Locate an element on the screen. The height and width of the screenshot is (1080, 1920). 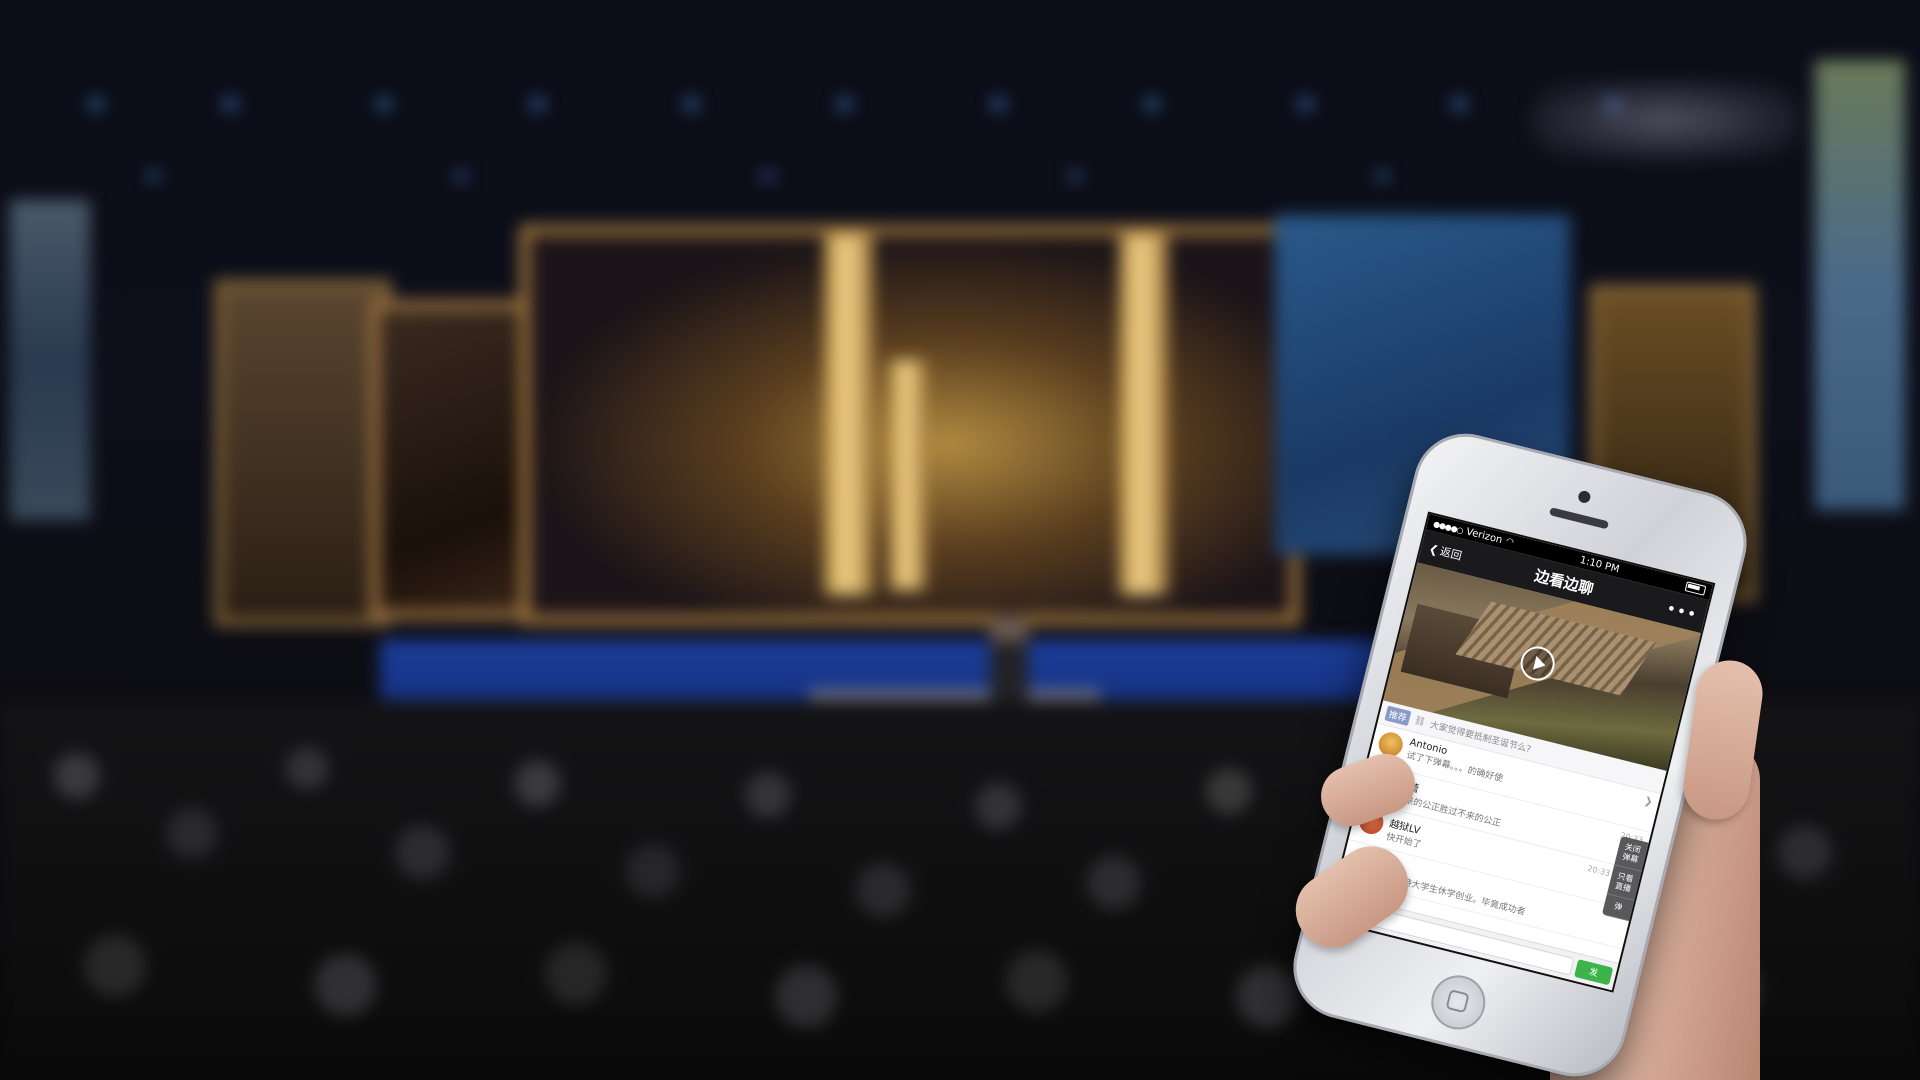
send-button: 发 is located at coordinates (1594, 971).